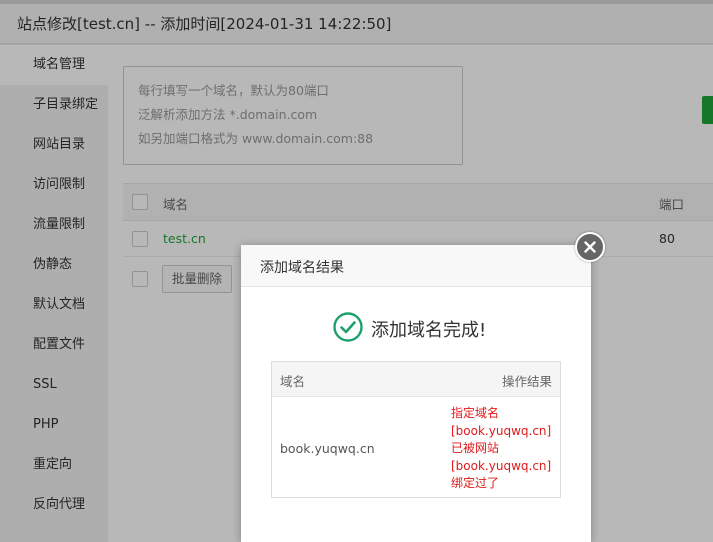 The image size is (713, 542). I want to click on result-error-line: 指定域名, so click(475, 413).